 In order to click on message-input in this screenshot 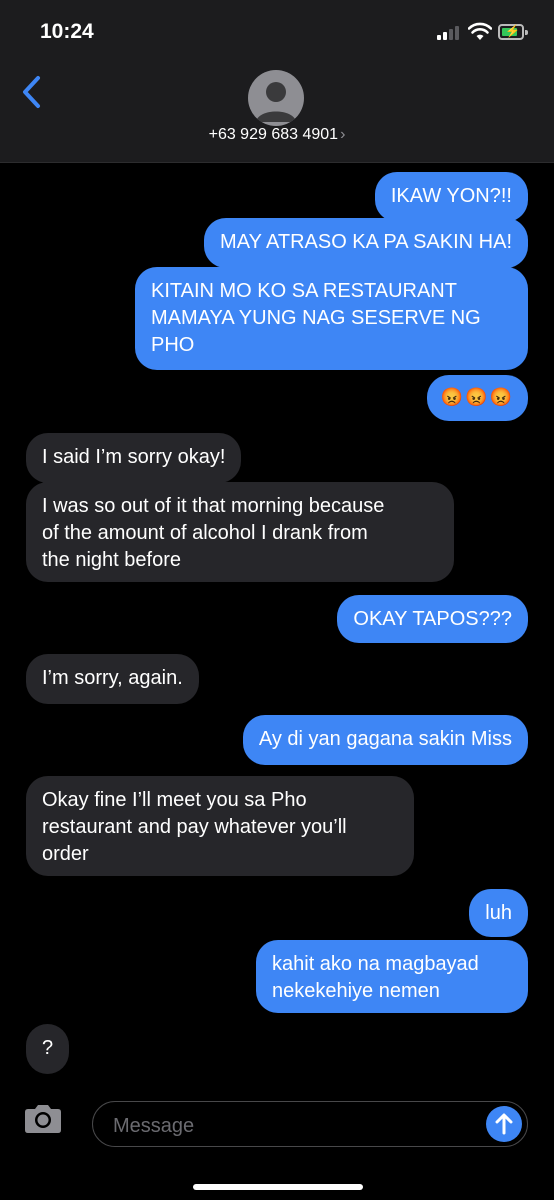, I will do `click(293, 1126)`.